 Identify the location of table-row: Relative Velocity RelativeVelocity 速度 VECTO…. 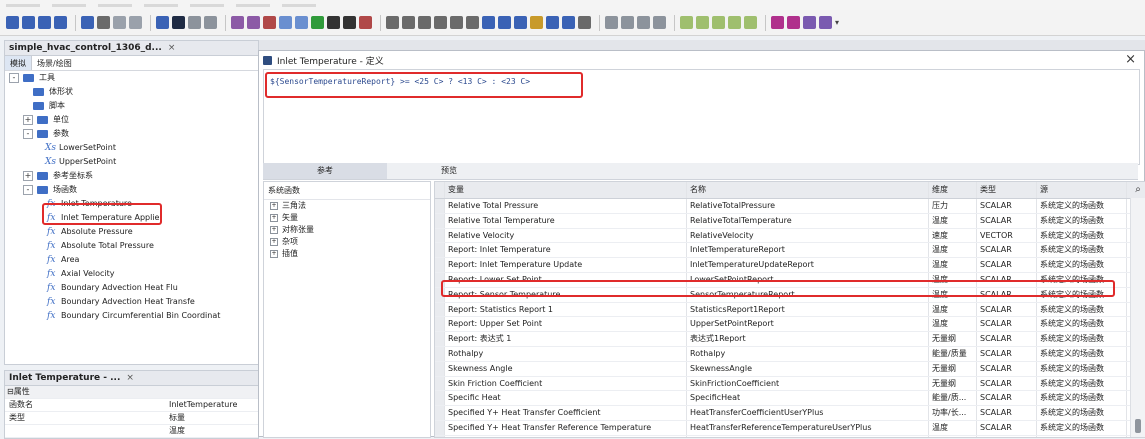
(790, 236).